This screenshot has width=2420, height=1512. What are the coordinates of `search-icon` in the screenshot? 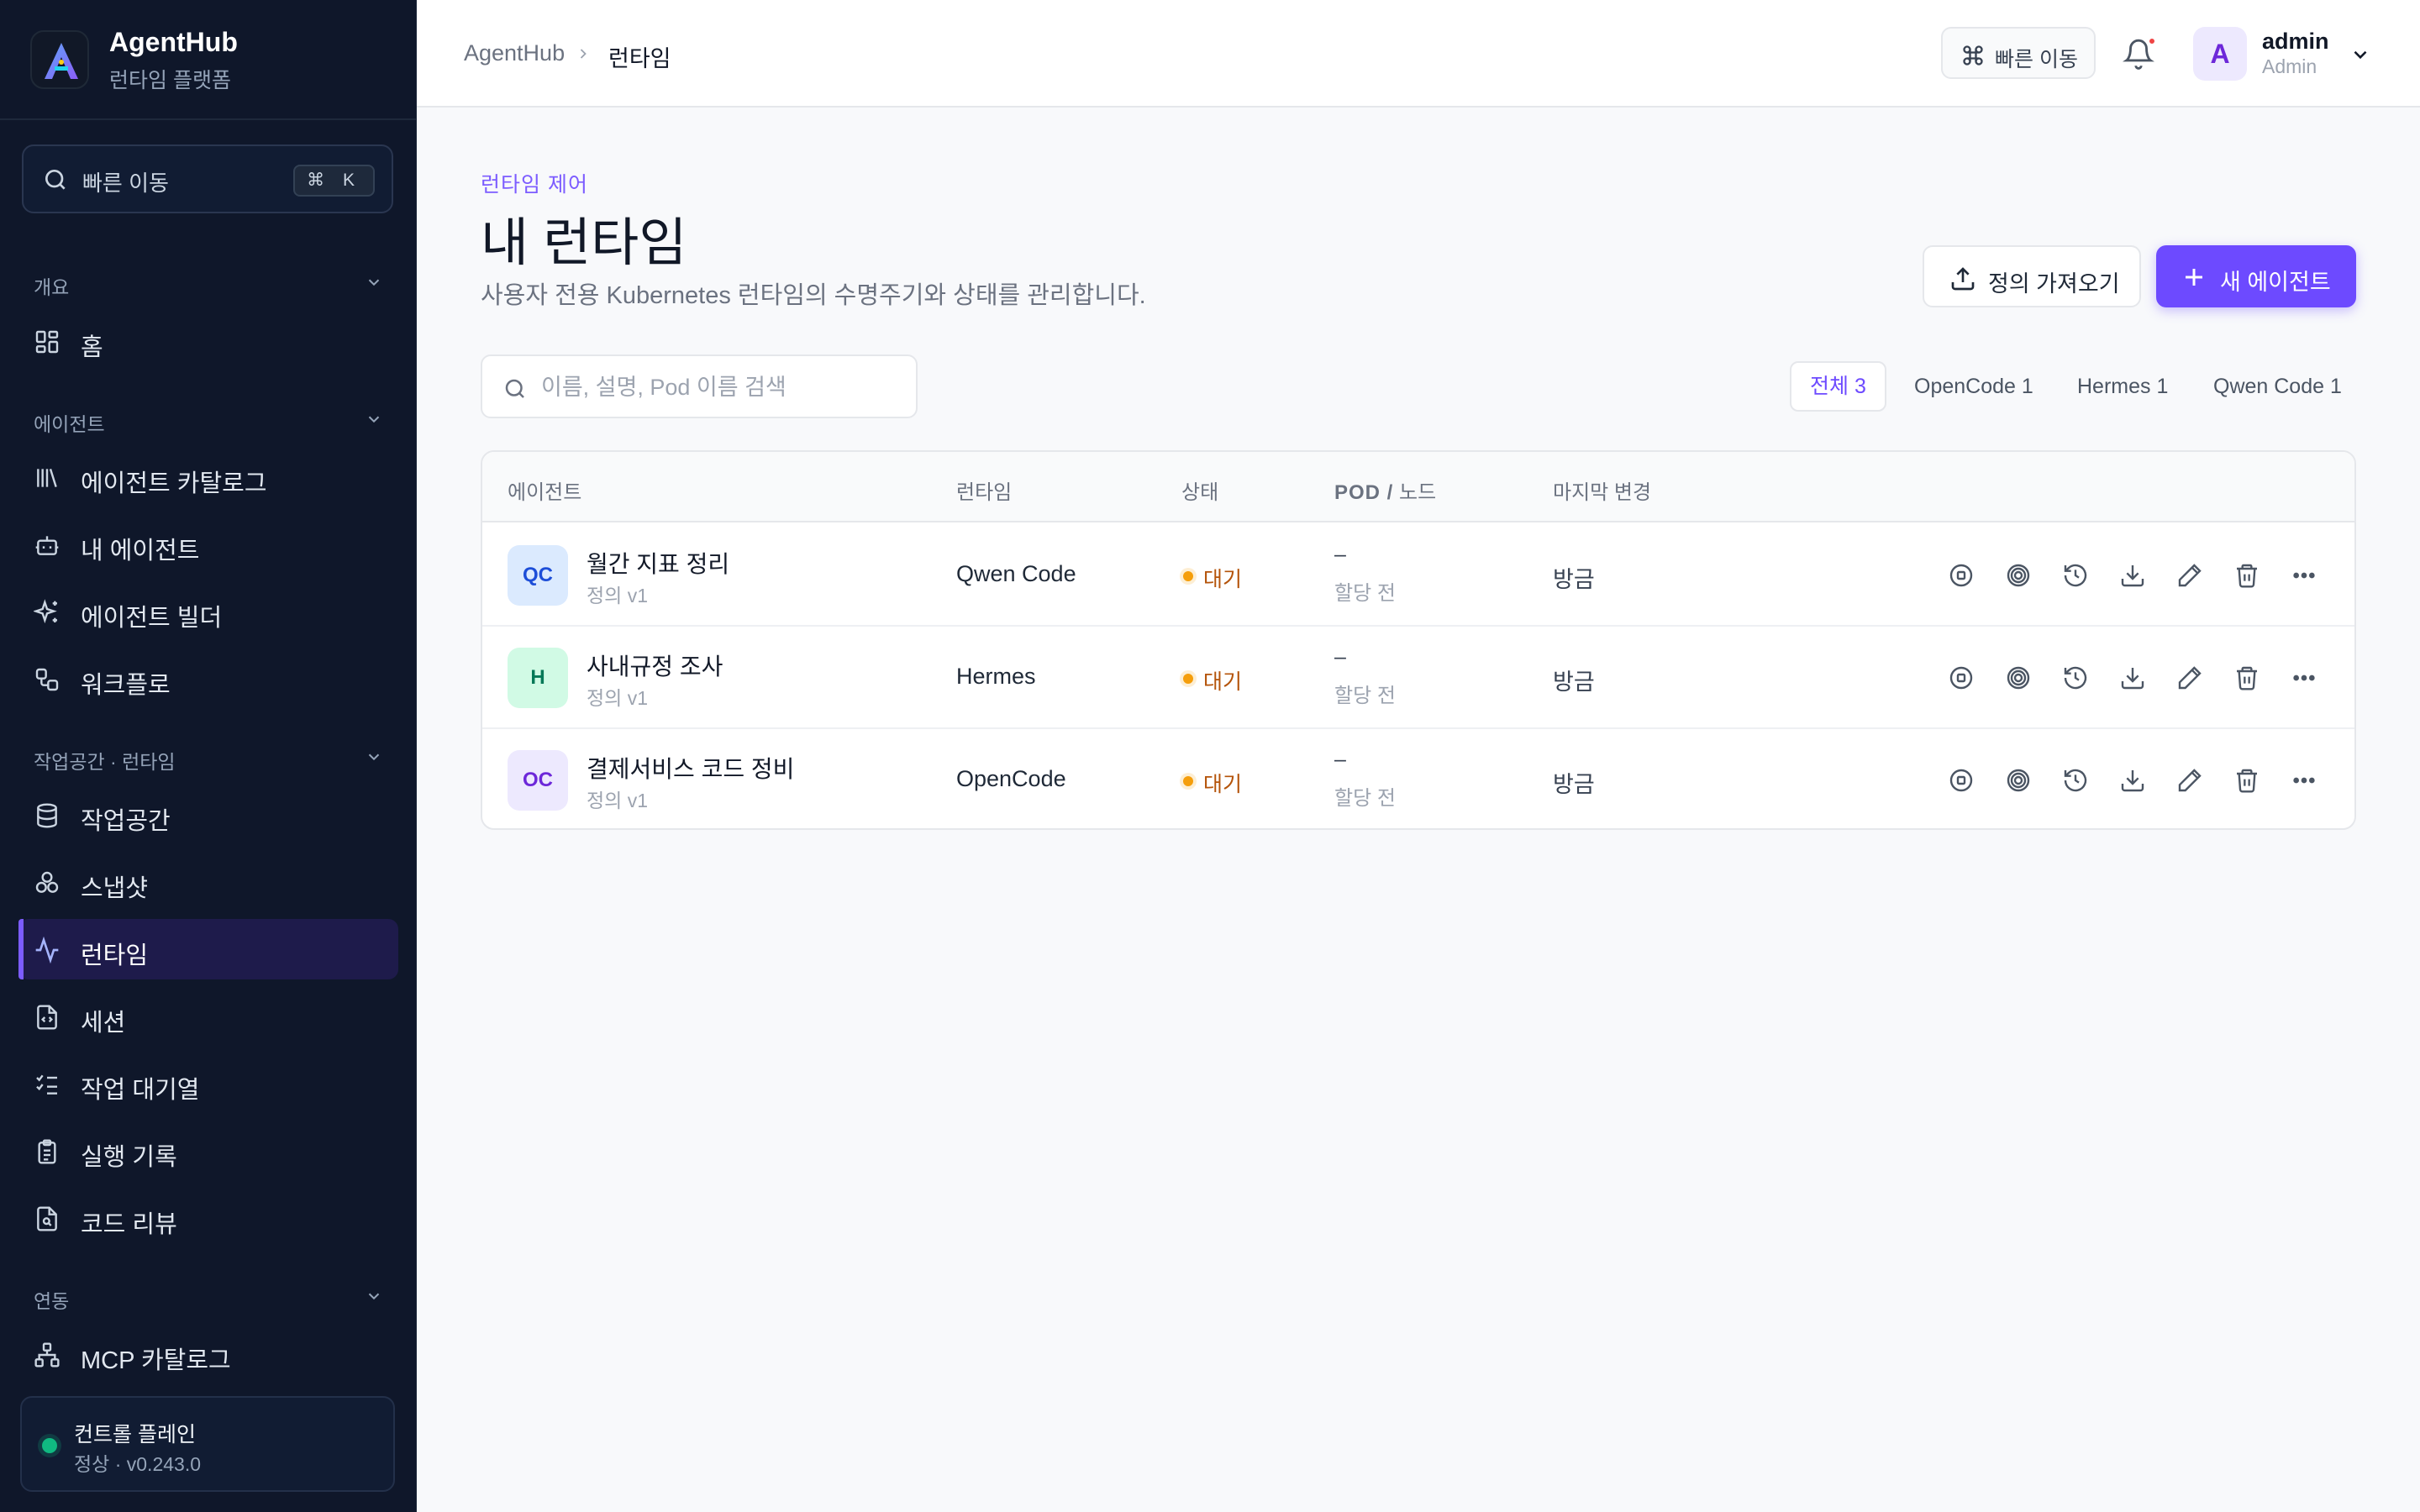 It's located at (55, 180).